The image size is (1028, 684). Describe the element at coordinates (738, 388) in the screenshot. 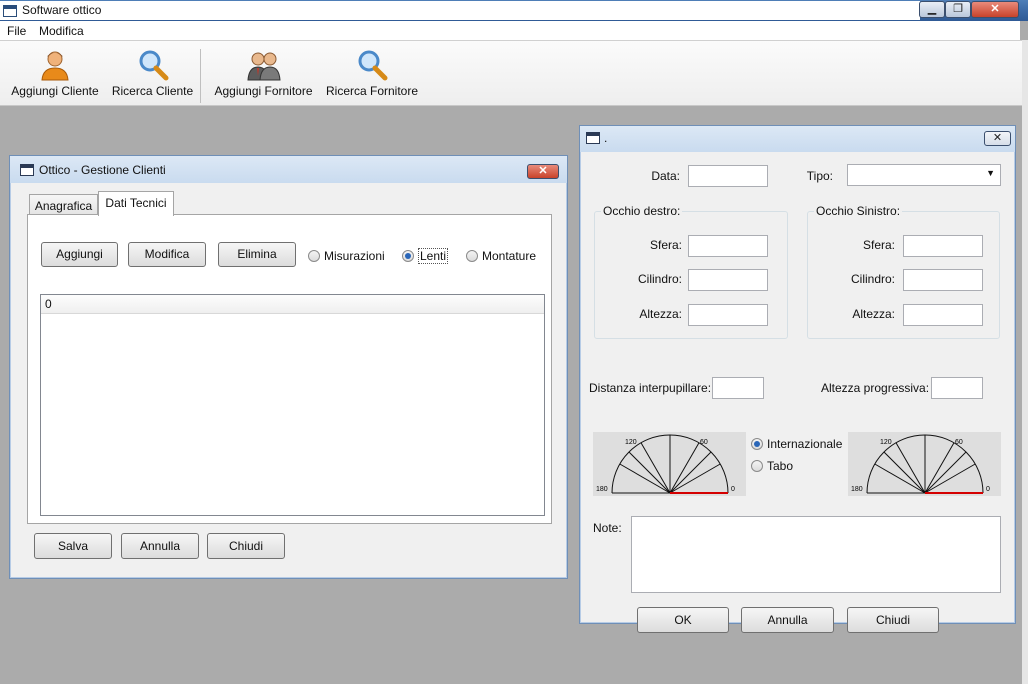

I see `distanza-field` at that location.